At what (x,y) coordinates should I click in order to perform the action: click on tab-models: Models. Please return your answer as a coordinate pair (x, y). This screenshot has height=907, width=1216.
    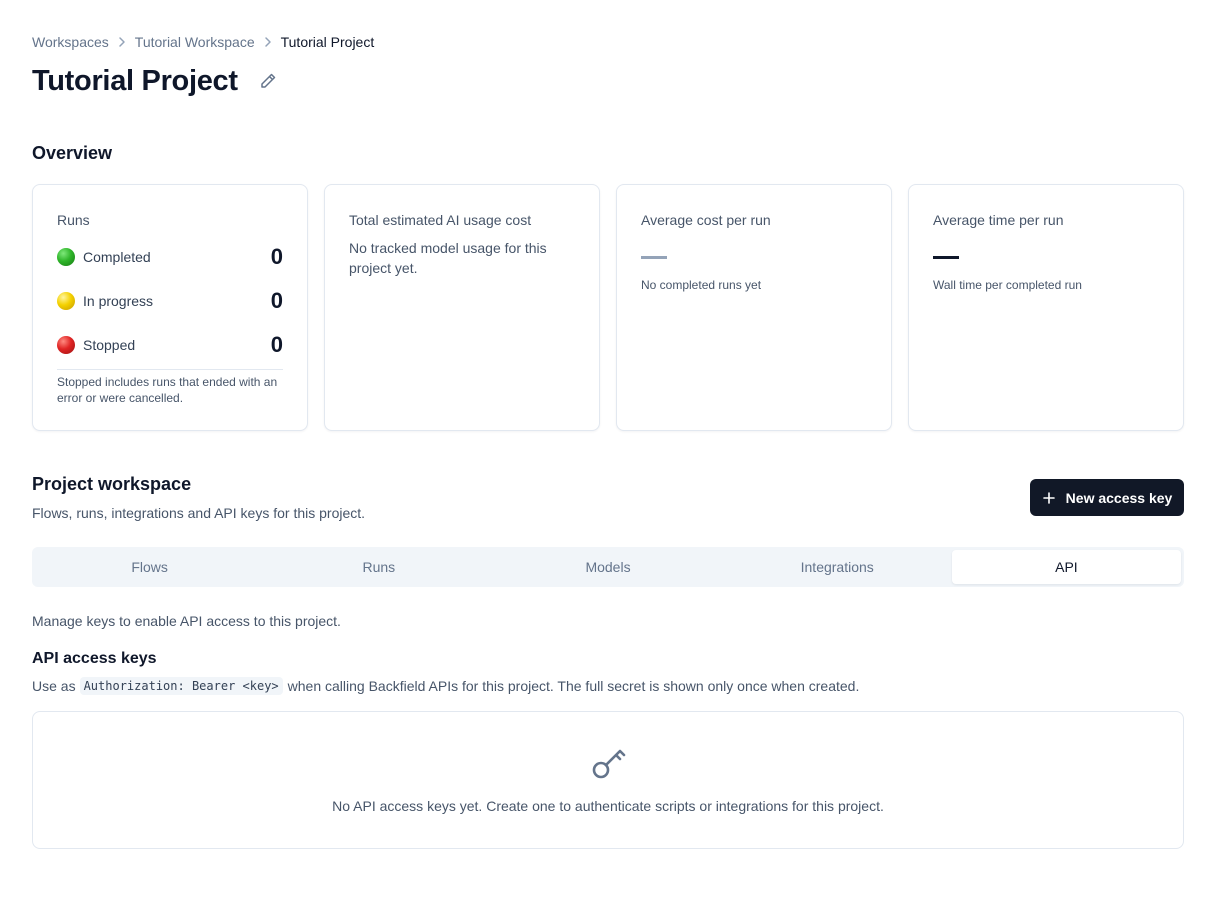
    Looking at the image, I should click on (607, 567).